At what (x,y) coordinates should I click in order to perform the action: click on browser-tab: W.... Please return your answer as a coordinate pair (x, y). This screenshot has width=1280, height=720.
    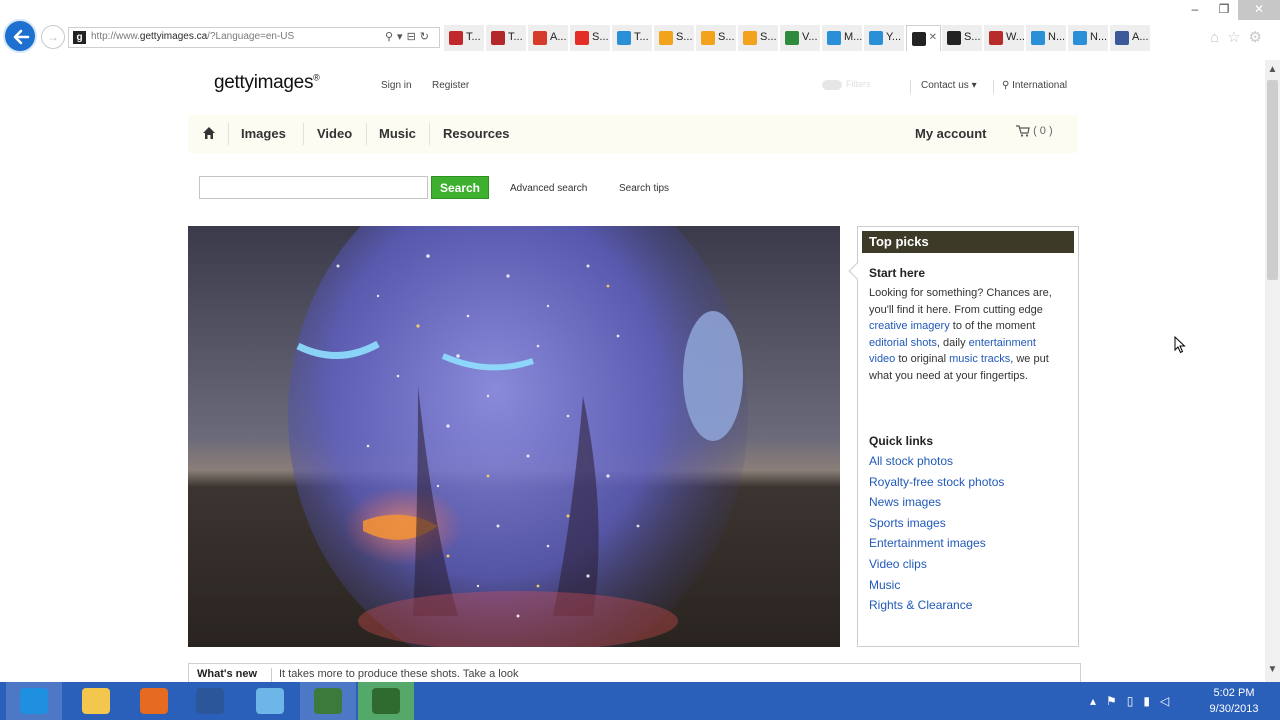
    Looking at the image, I should click on (1004, 38).